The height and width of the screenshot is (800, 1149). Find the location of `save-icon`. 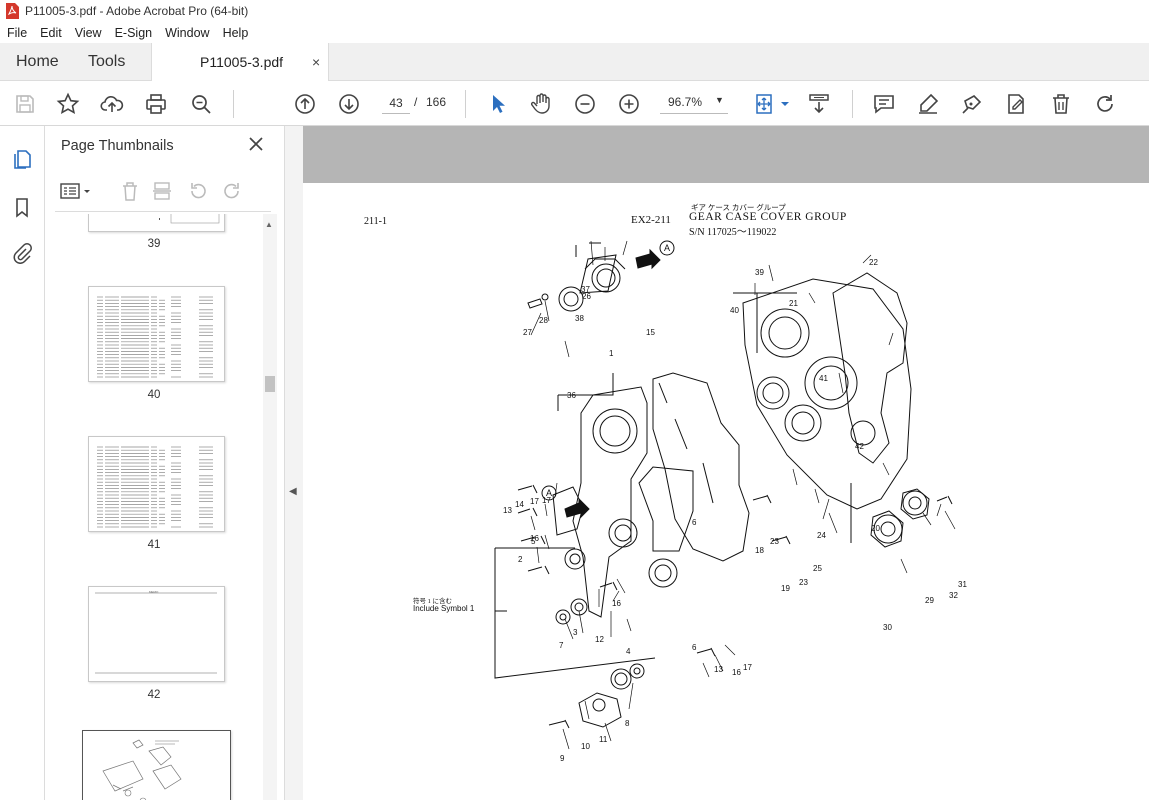

save-icon is located at coordinates (25, 104).